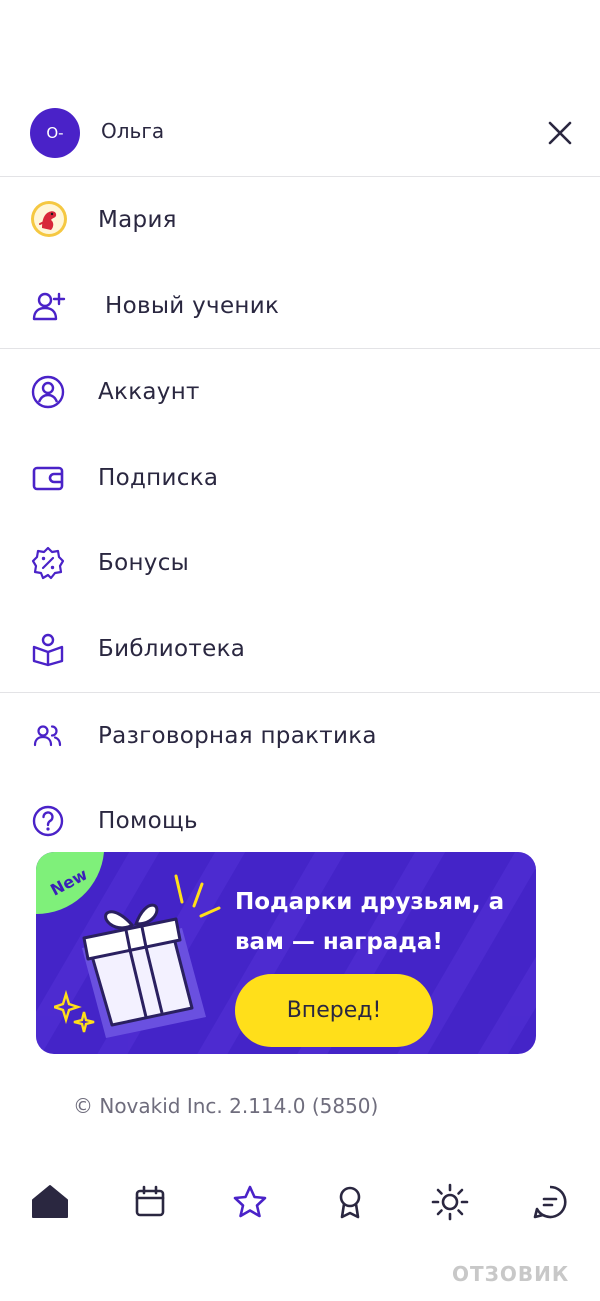 This screenshot has height=1301, width=600. What do you see at coordinates (48, 821) in the screenshot?
I see `help-icon` at bounding box center [48, 821].